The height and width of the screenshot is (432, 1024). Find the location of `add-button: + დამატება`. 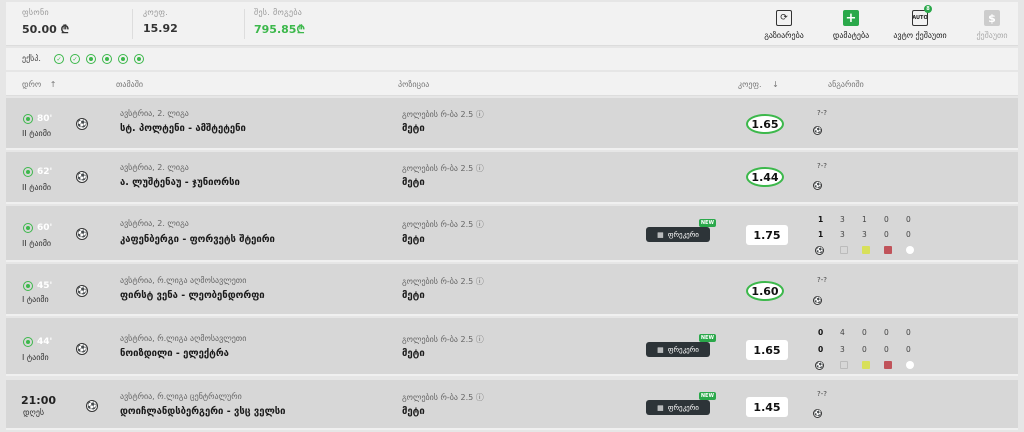

add-button: + დამატება is located at coordinates (851, 25).